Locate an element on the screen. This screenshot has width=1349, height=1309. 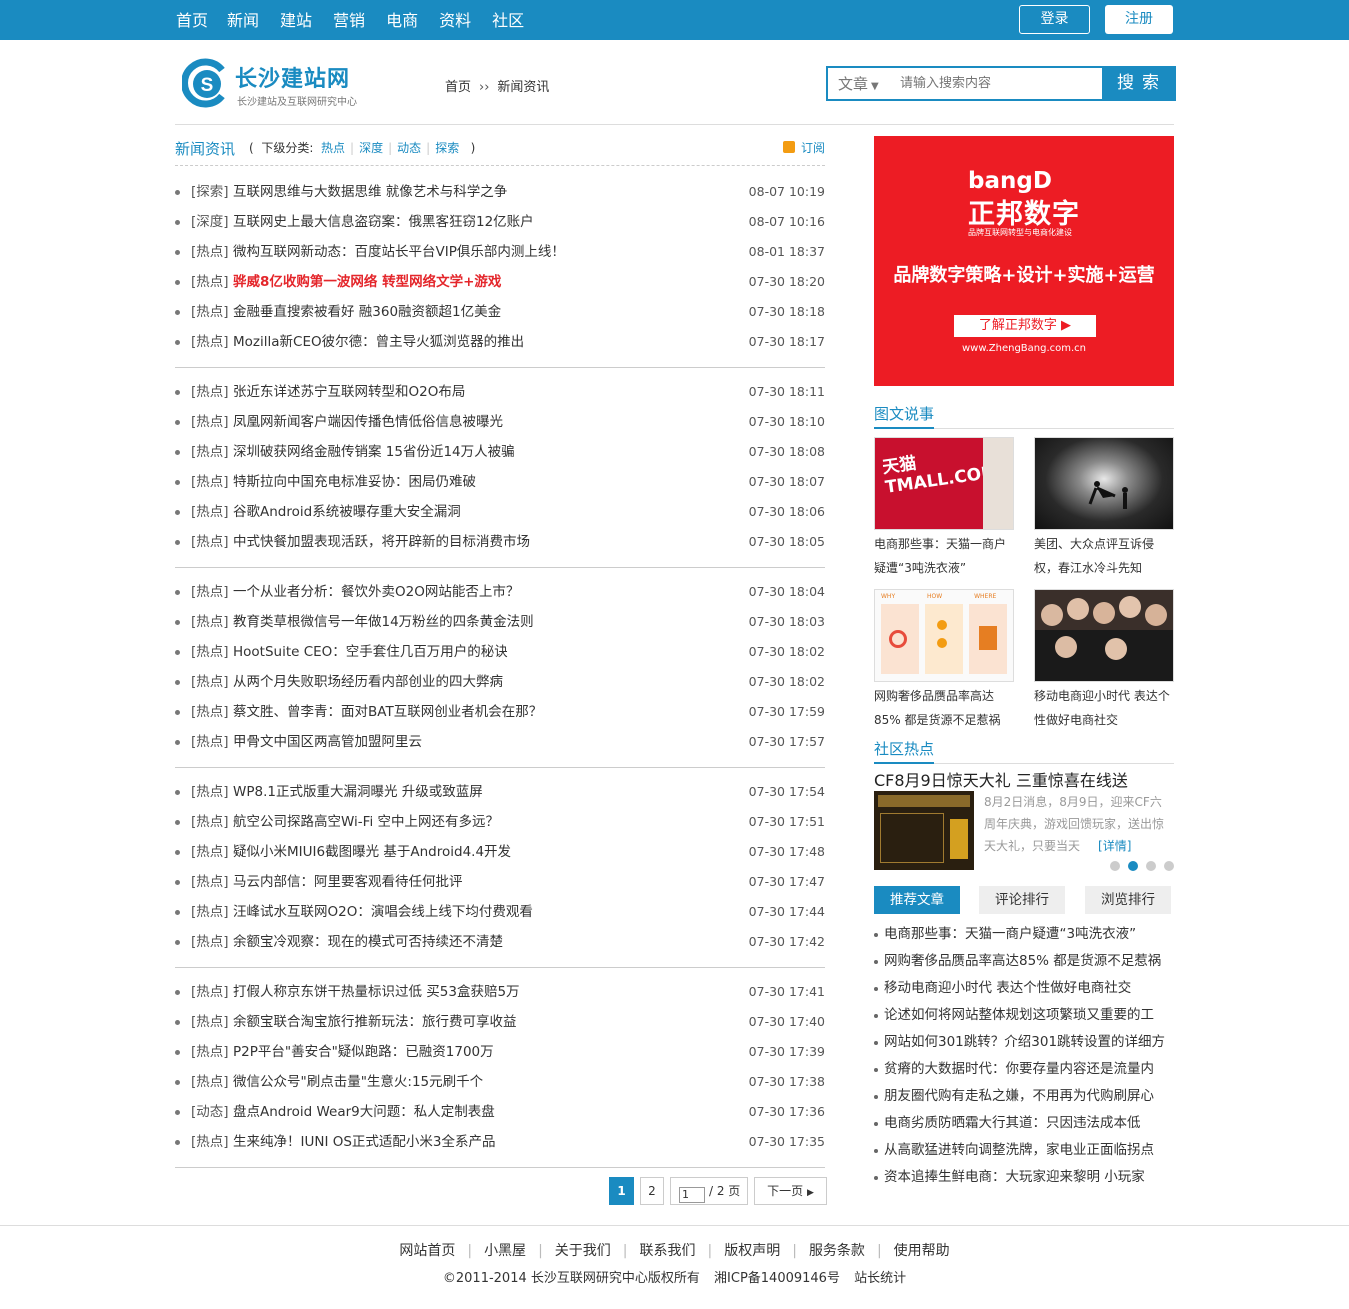
rank-item: 网站如何301跳转？介绍301跳转设置的详细方 is located at coordinates (1024, 1042).